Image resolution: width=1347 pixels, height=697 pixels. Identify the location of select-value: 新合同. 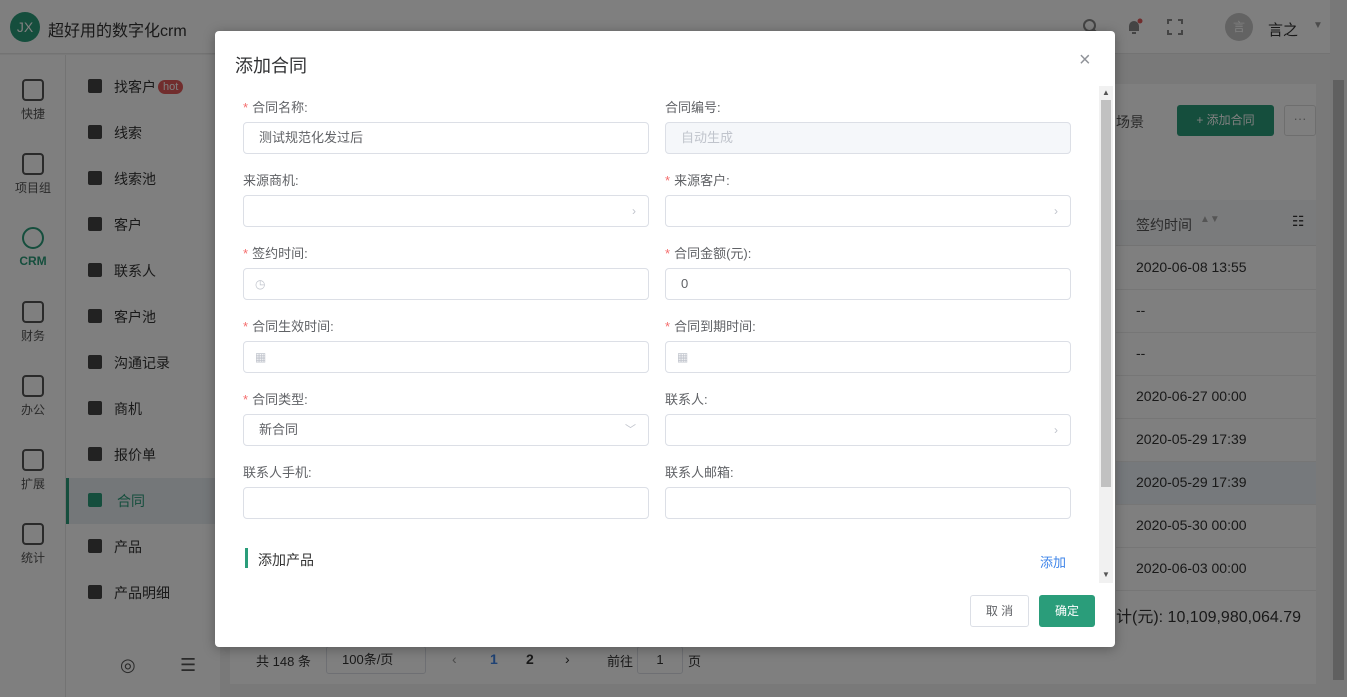
(279, 429).